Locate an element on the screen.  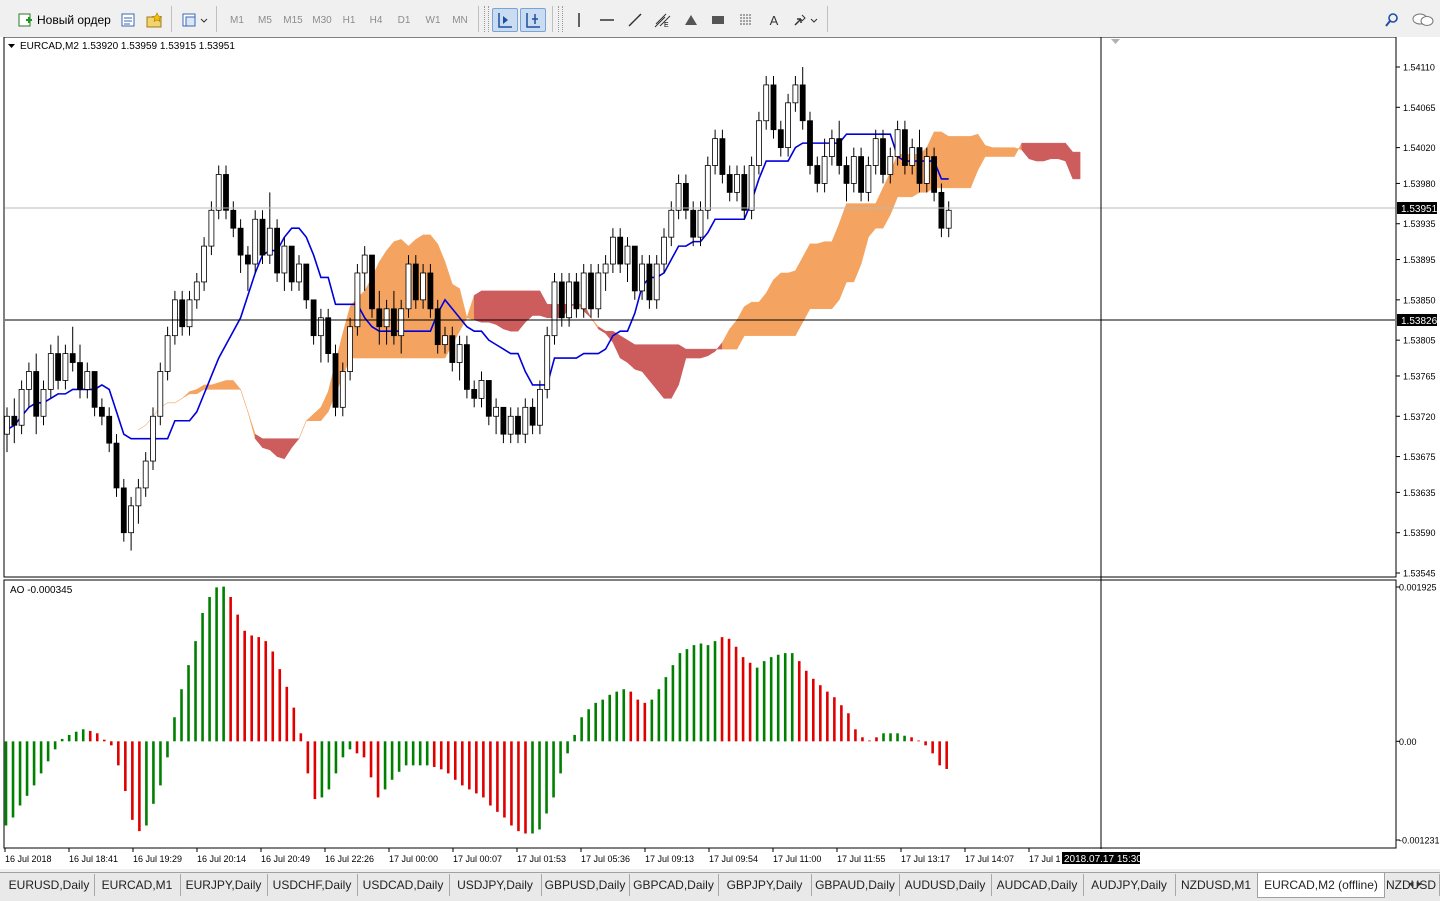
chart-tab: EURUSD,Daily is located at coordinates (49, 885).